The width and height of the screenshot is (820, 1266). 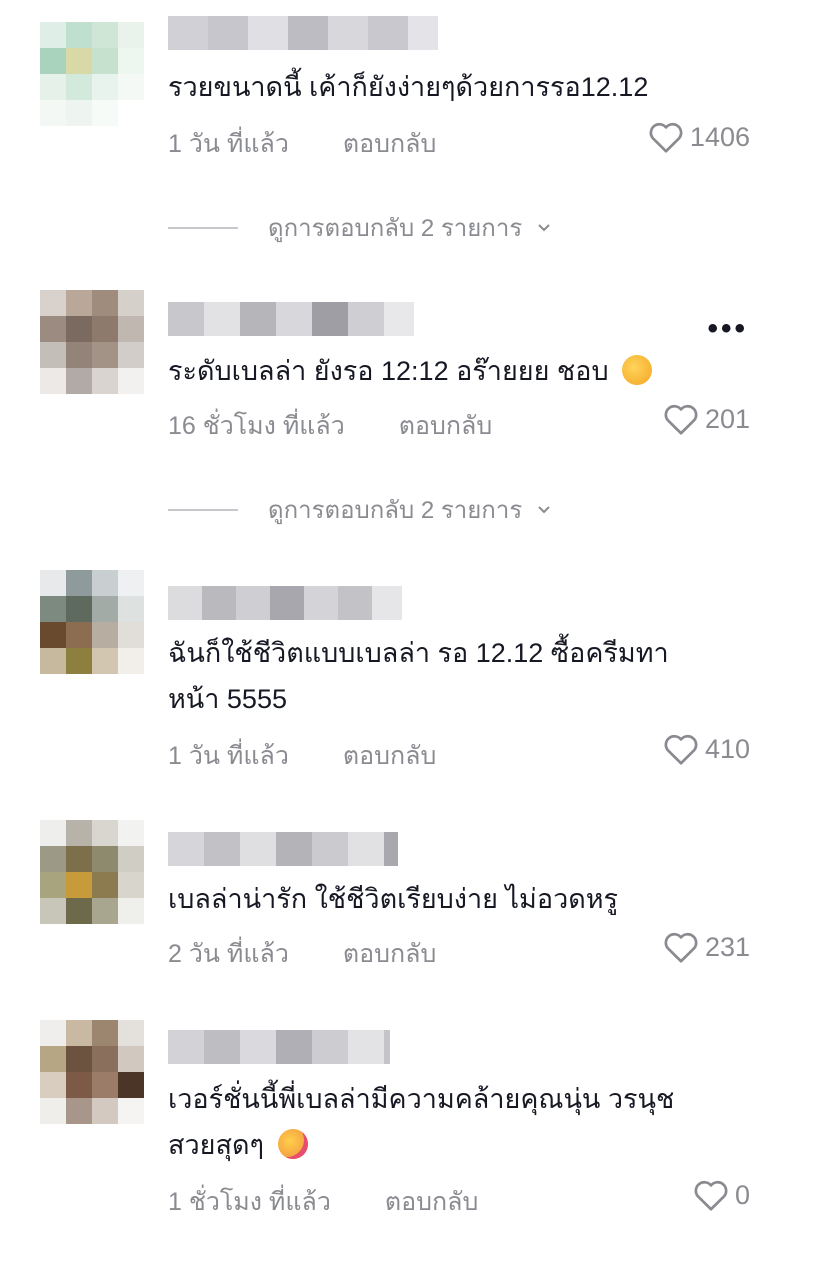 I want to click on smiling-face-with-hearts-emoji, so click(x=292, y=1144).